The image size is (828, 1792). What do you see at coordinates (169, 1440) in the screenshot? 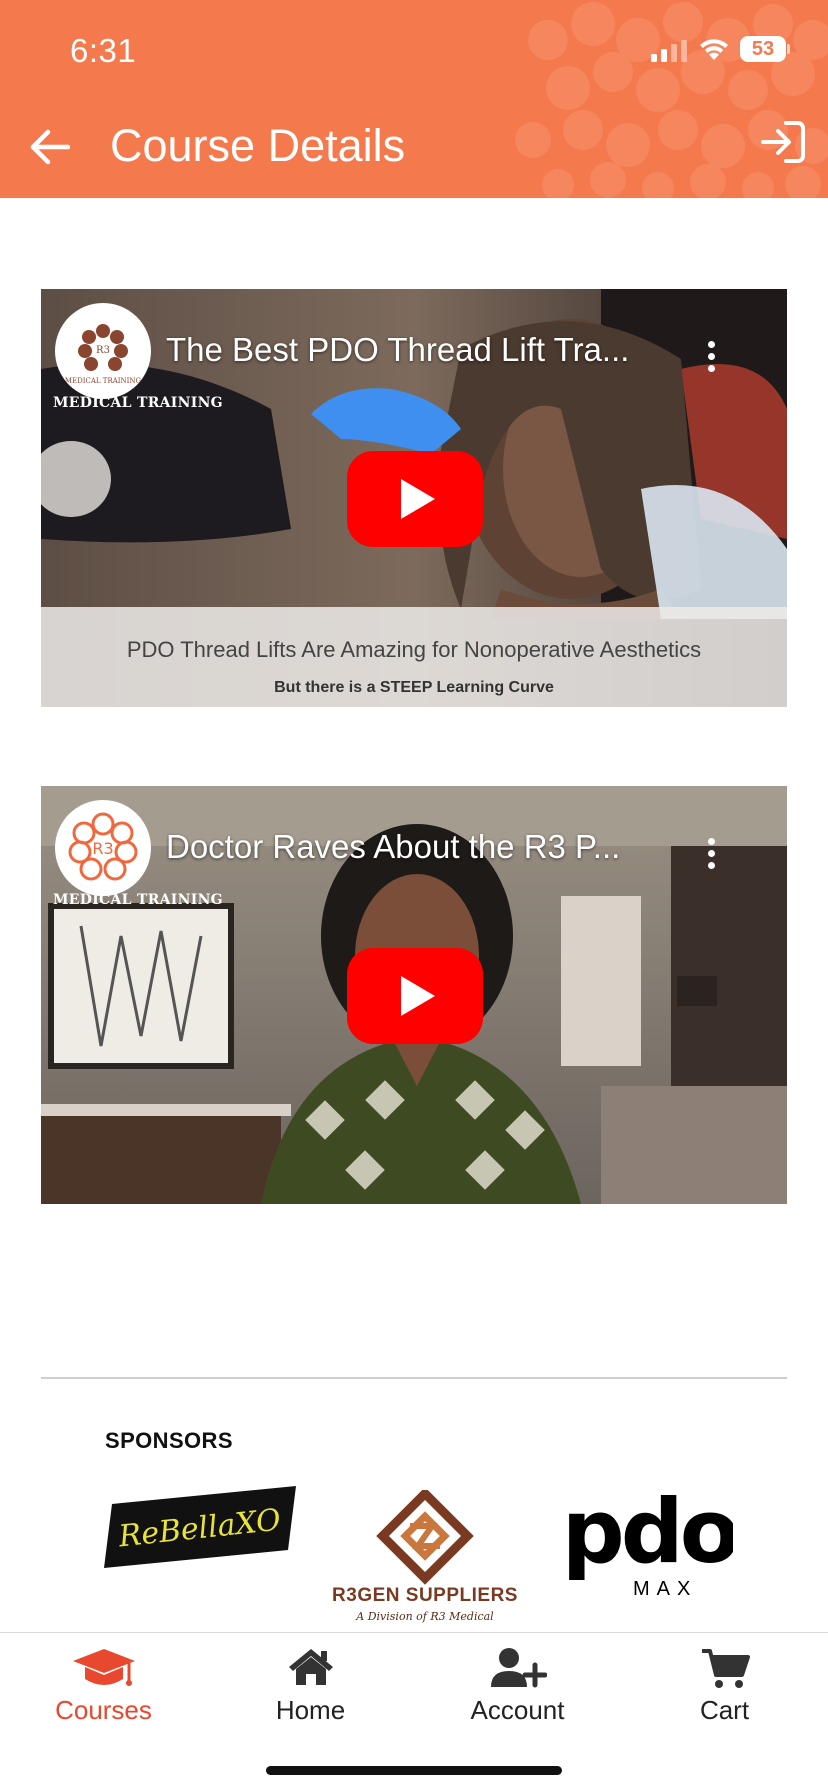
I see `sponsors-heading: SPONSORS` at bounding box center [169, 1440].